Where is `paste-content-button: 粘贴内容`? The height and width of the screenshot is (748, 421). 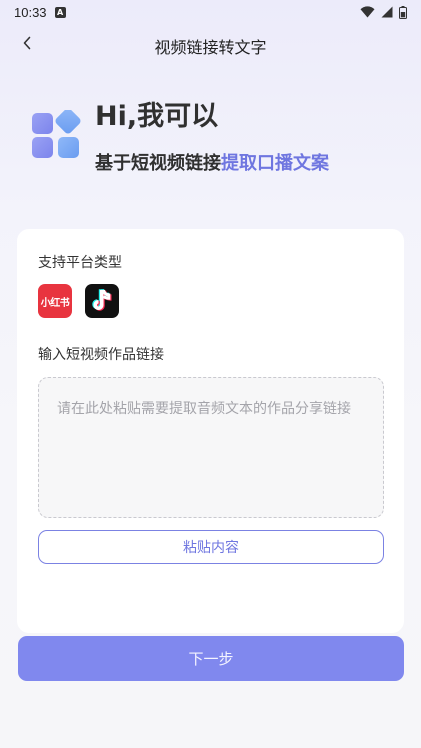
paste-content-button: 粘贴内容 is located at coordinates (211, 547).